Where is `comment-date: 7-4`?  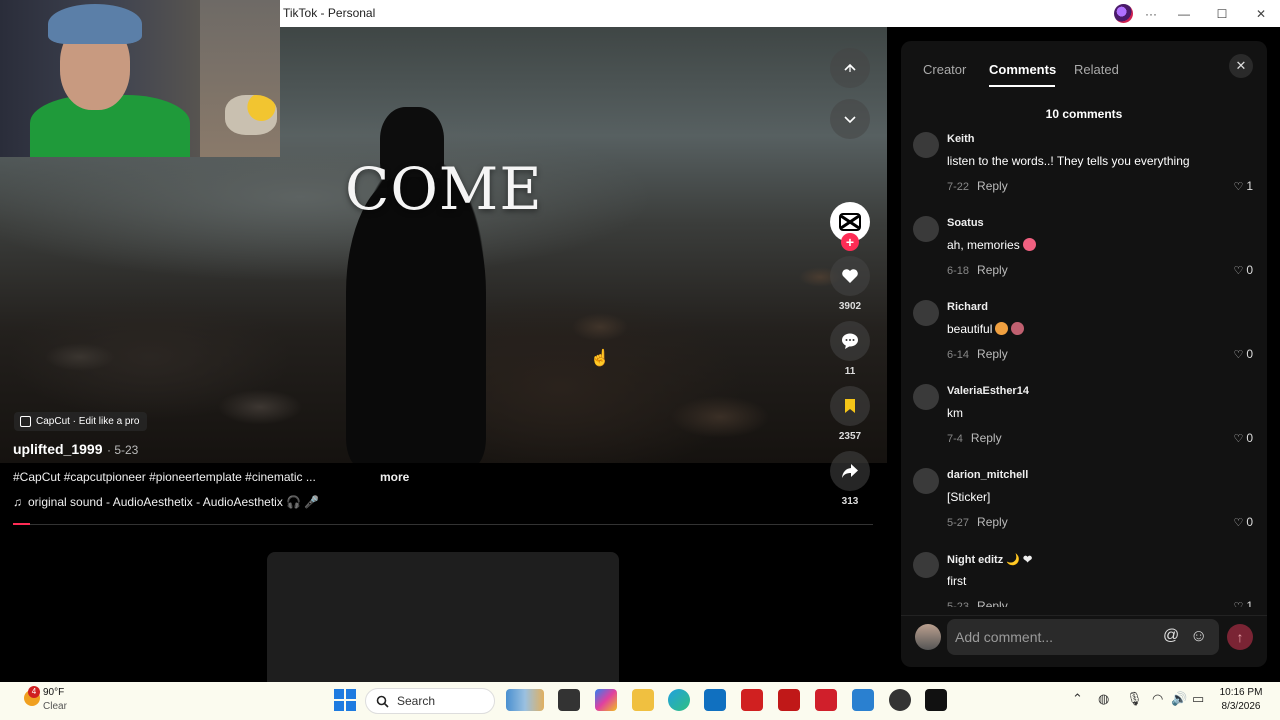
comment-date: 7-4 is located at coordinates (955, 439).